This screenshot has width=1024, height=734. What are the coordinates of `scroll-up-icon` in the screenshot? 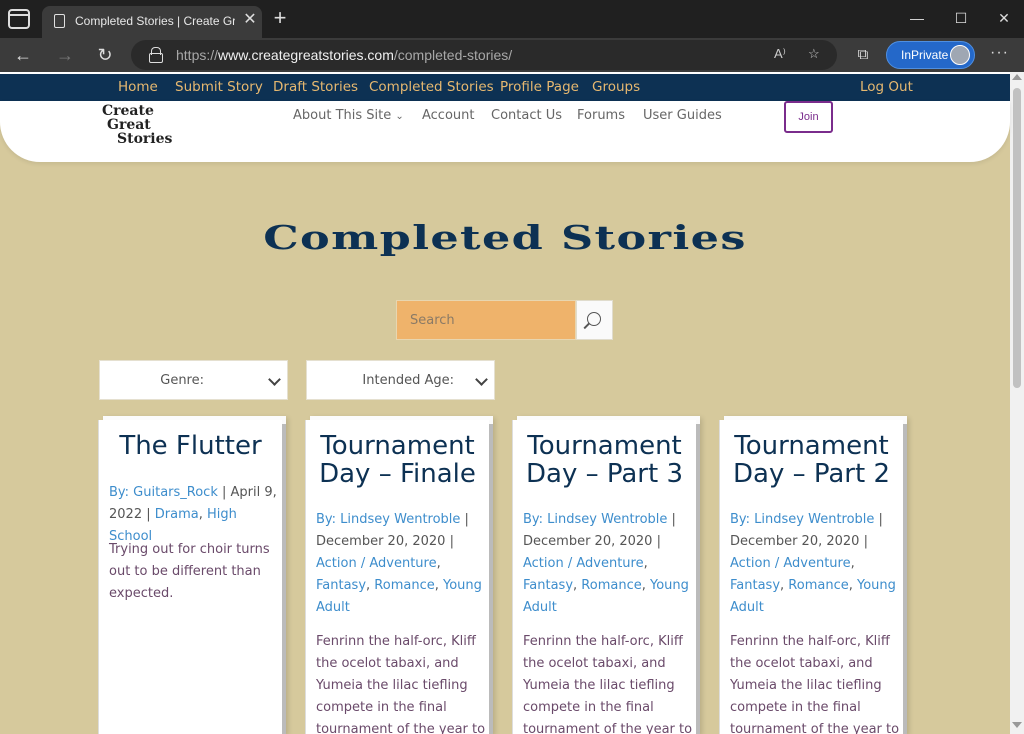 It's located at (1017, 77).